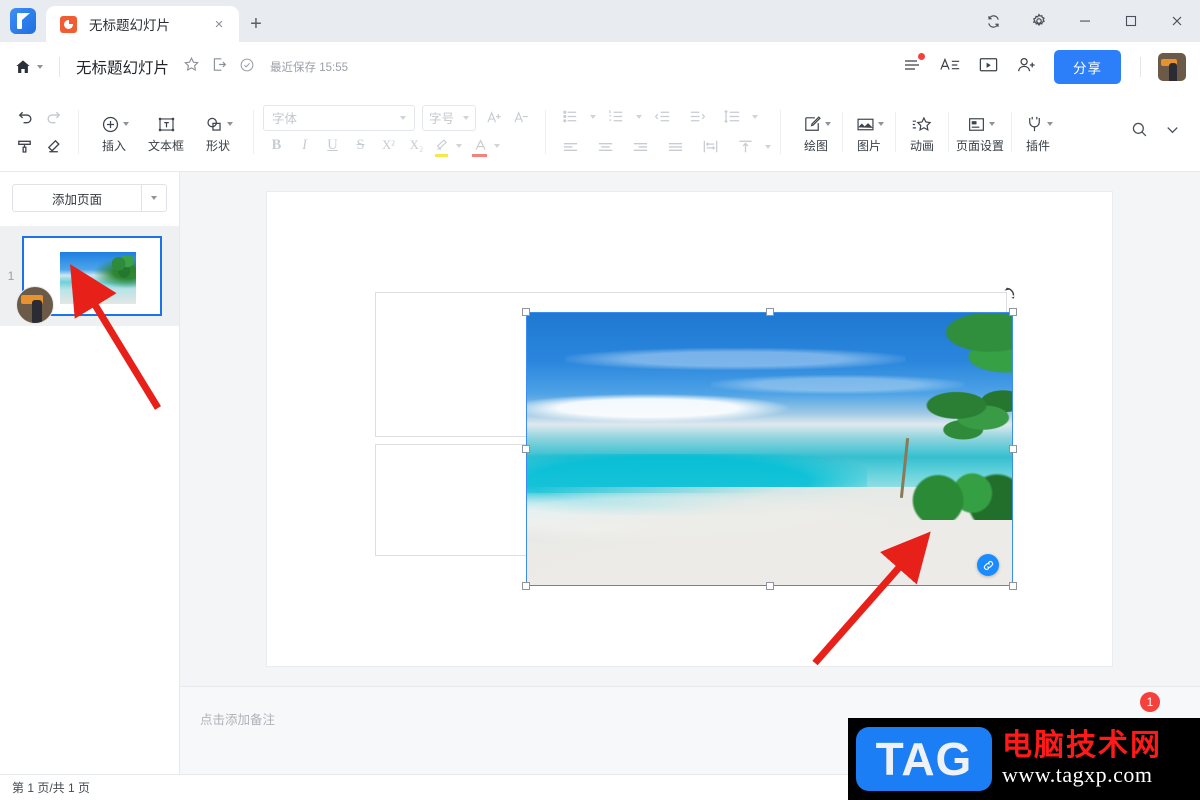 This screenshot has height=800, width=1200. What do you see at coordinates (1156, 132) in the screenshot?
I see `ribbon-right-actions` at bounding box center [1156, 132].